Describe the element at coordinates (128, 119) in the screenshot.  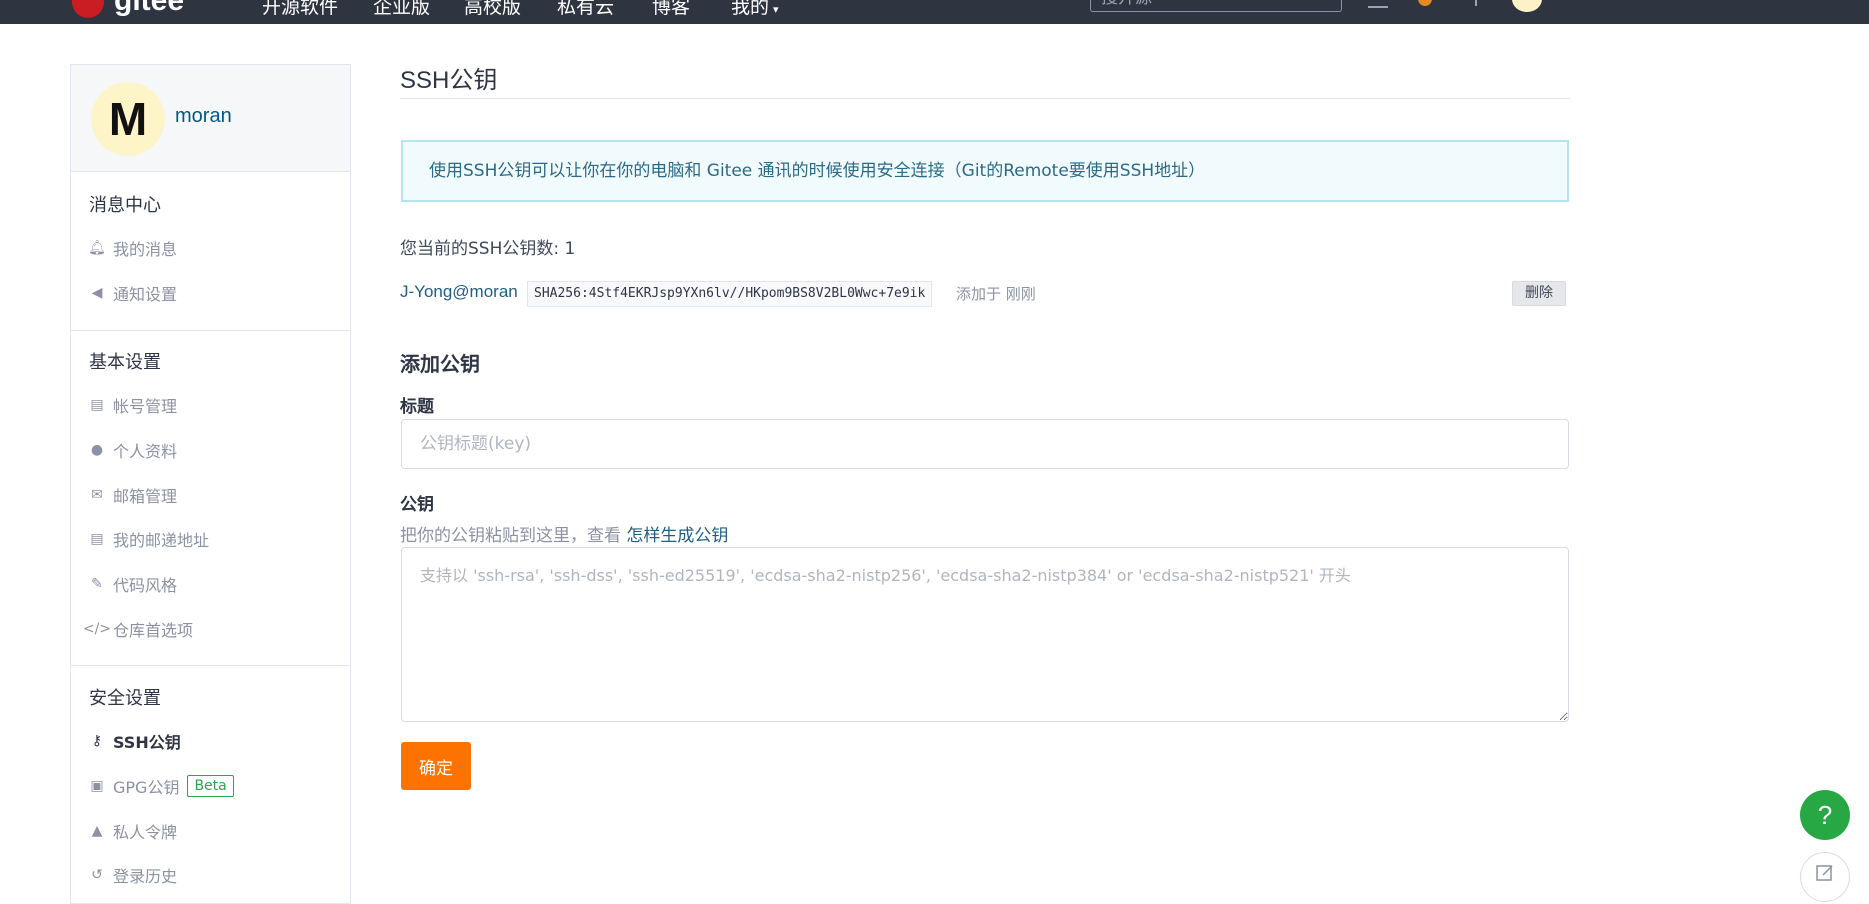
I see `avatar: M` at that location.